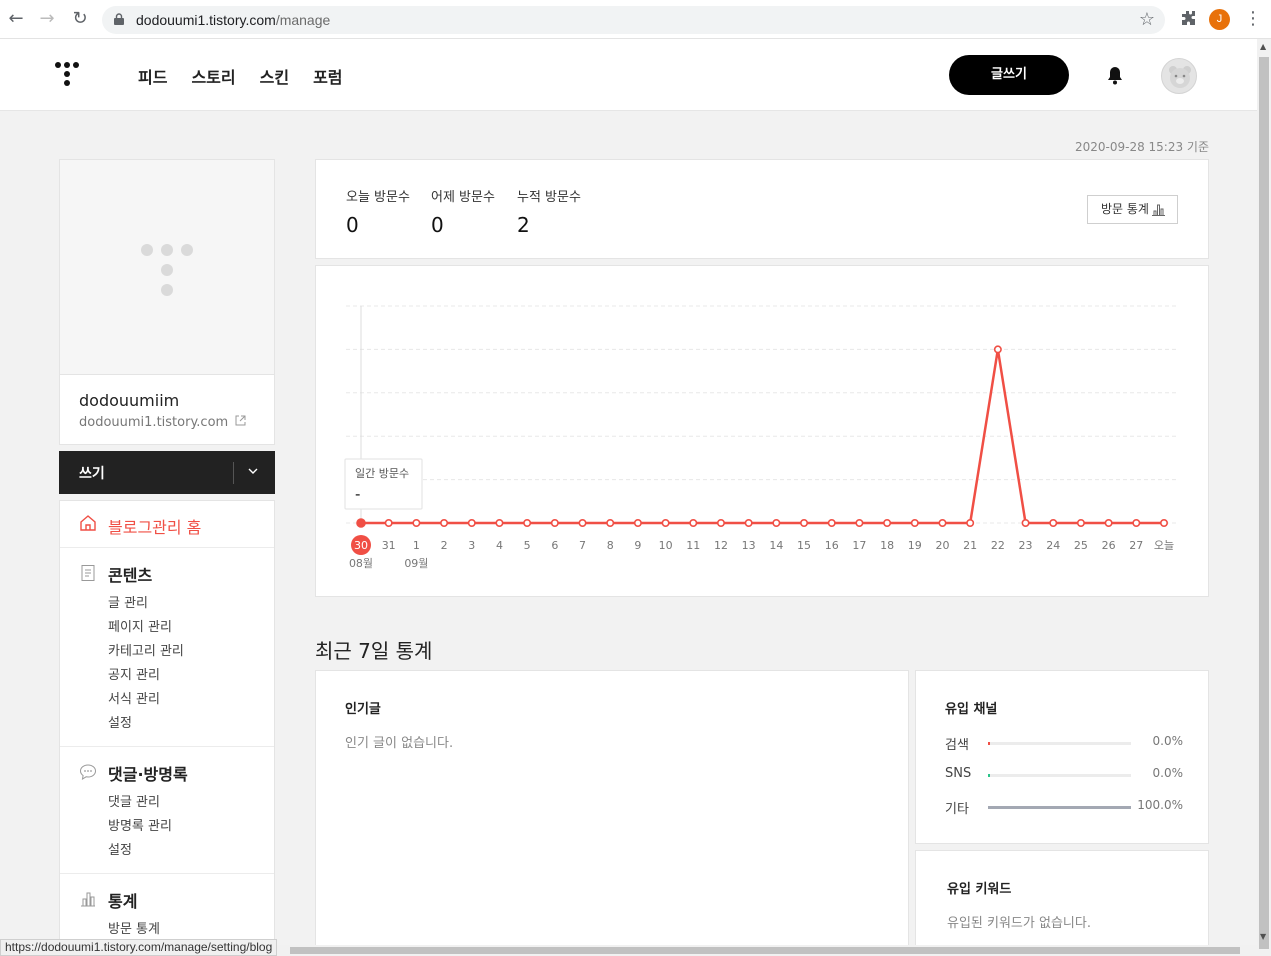 This screenshot has height=956, width=1271. What do you see at coordinates (693, 545) in the screenshot?
I see `chart-x-tick-label: 11` at bounding box center [693, 545].